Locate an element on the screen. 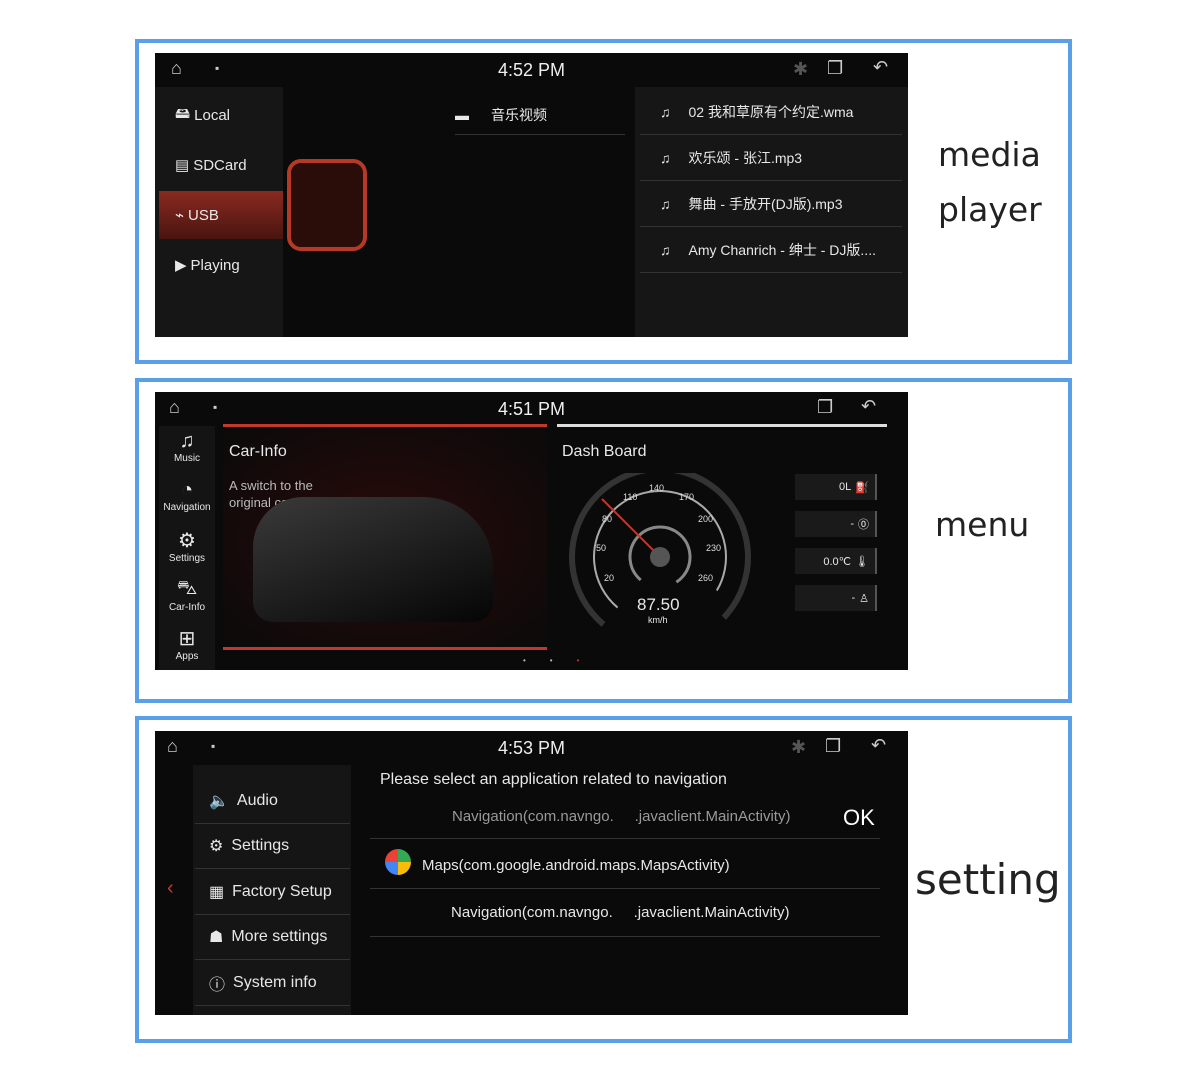  usb-icon: ⌁ is located at coordinates (180, 215).